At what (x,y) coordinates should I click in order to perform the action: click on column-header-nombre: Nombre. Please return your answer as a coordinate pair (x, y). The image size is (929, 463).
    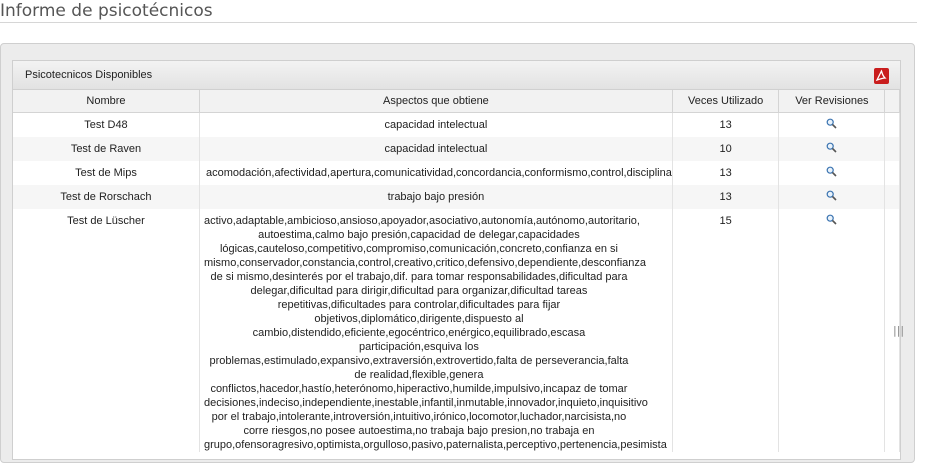
    Looking at the image, I should click on (106, 101).